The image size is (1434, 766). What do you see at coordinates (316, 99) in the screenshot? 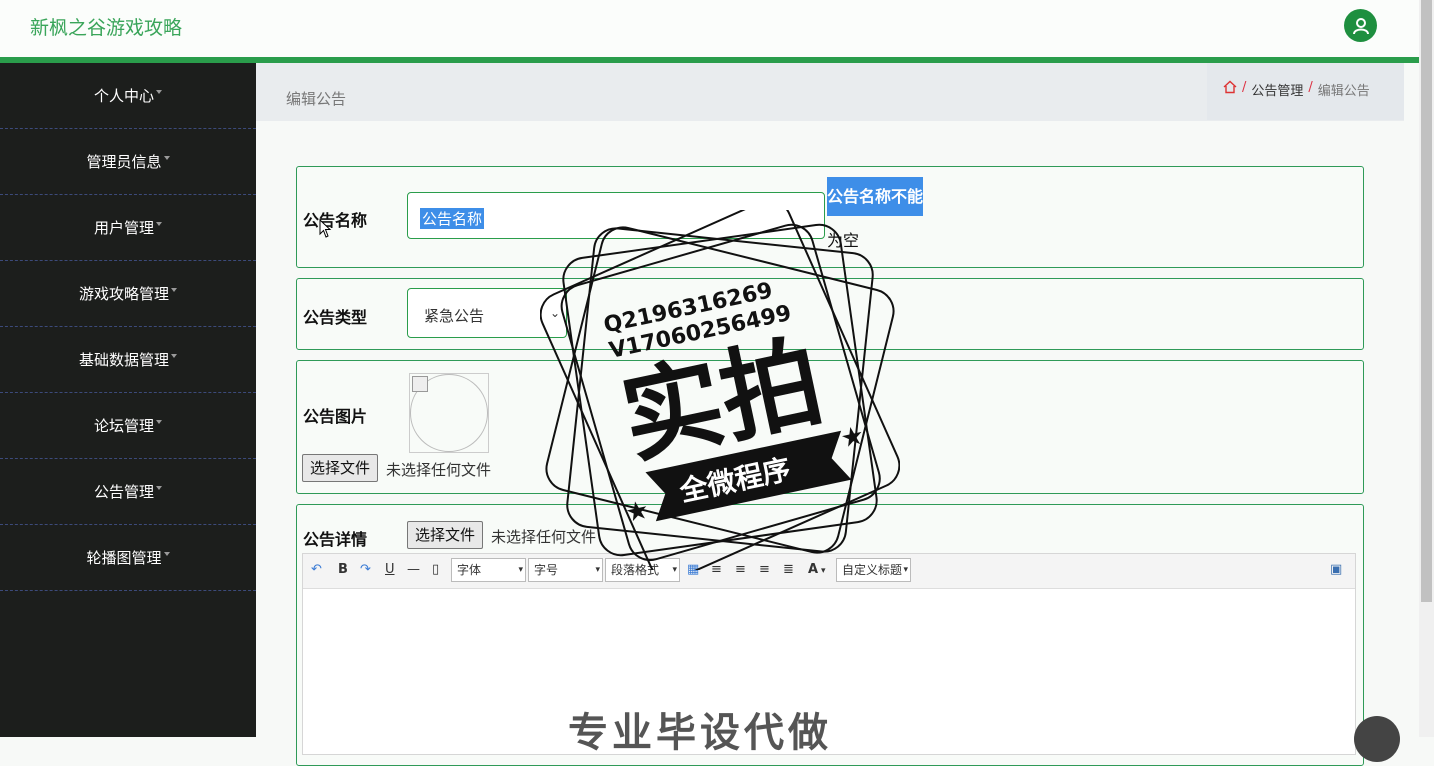
I see `page-title: 编辑公告` at bounding box center [316, 99].